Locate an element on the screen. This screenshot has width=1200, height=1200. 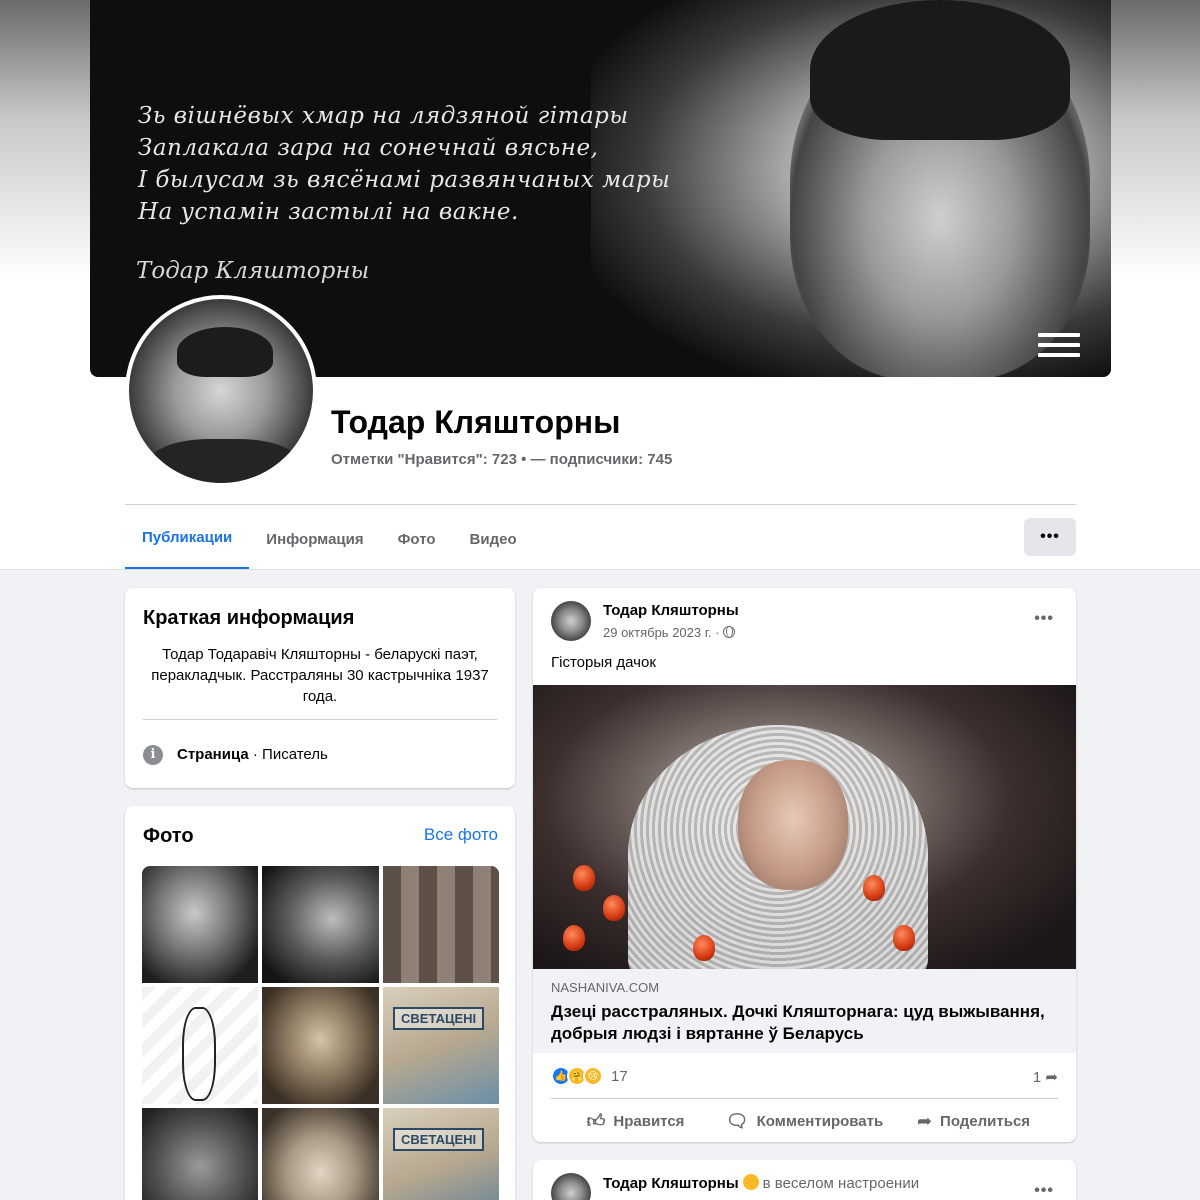
comment-icon: 🗨︎ is located at coordinates (737, 1120).